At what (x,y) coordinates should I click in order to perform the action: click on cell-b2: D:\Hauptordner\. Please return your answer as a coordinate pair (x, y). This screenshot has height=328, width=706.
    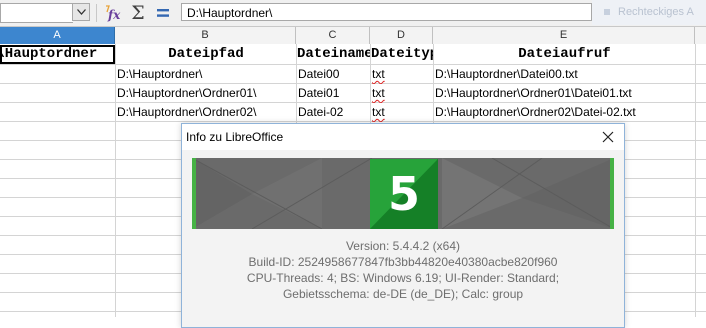
    Looking at the image, I should click on (205, 74).